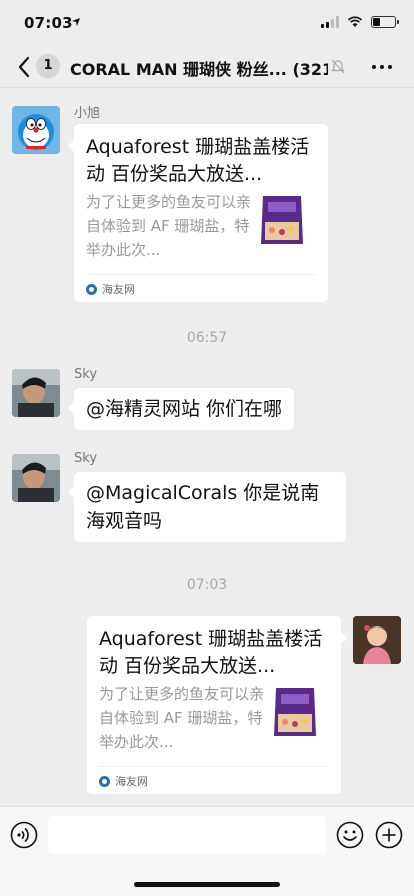  I want to click on mute-bell-icon, so click(338, 66).